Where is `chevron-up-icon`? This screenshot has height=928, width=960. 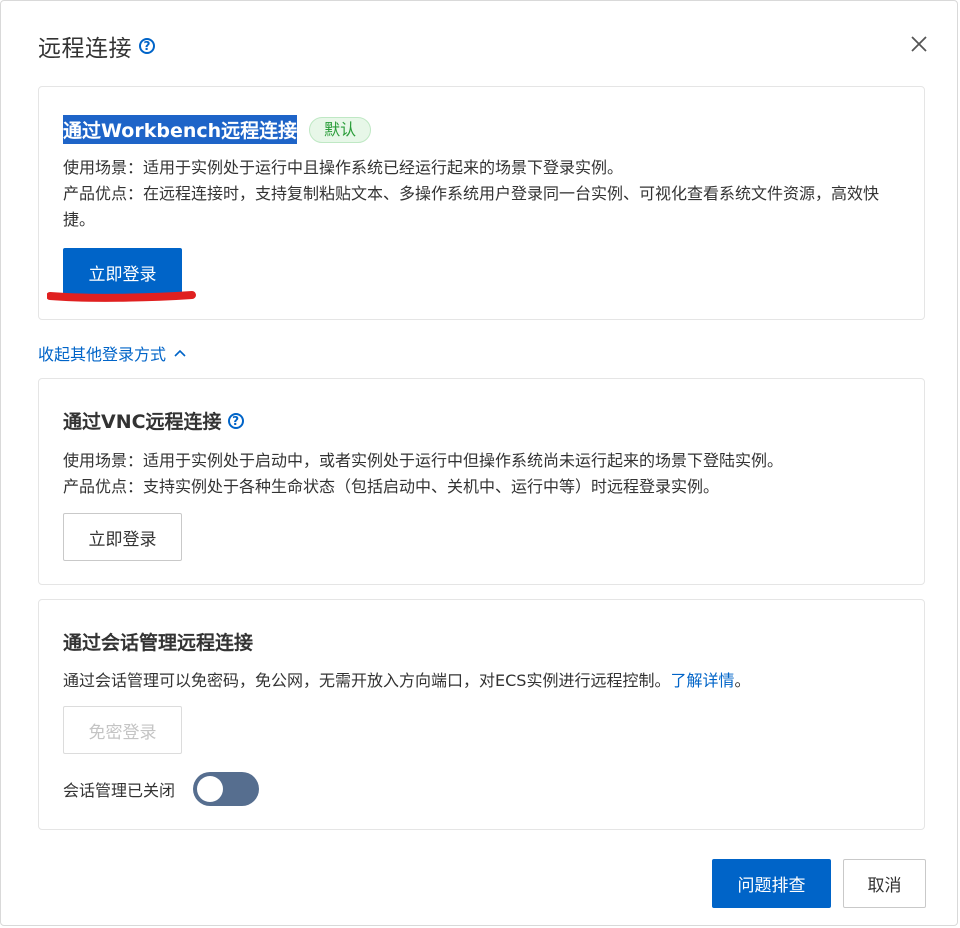
chevron-up-icon is located at coordinates (180, 353).